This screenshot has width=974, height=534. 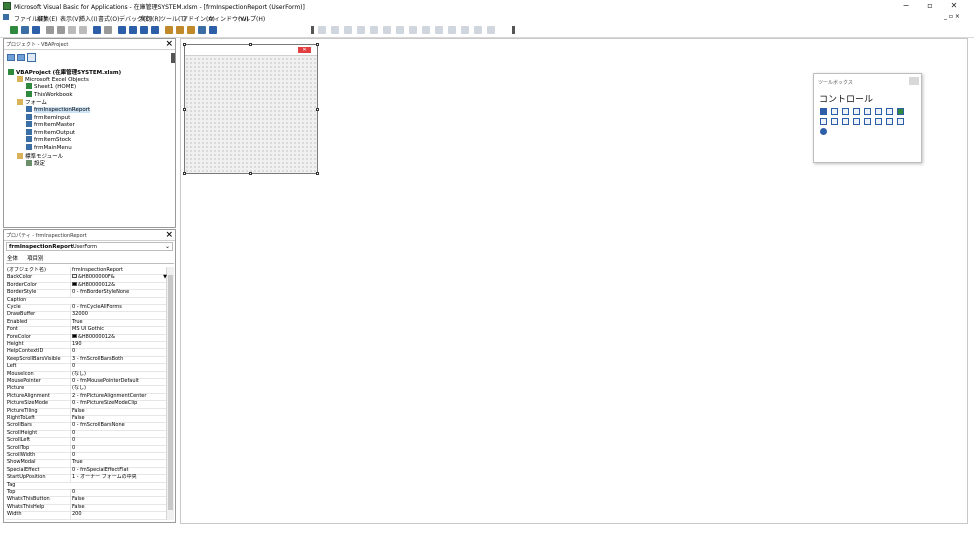 What do you see at coordinates (49, 147) in the screenshot?
I see `tree-item: frmMainMenu` at bounding box center [49, 147].